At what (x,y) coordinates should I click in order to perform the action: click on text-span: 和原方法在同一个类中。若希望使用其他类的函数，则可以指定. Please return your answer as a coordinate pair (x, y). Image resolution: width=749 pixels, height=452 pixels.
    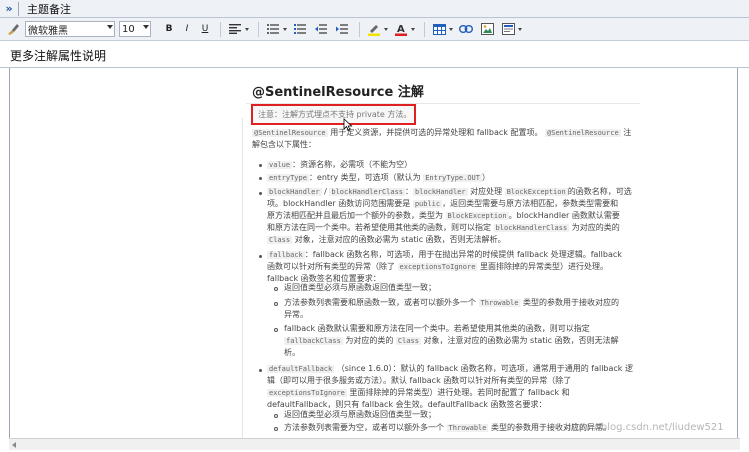
    Looking at the image, I should click on (379, 227).